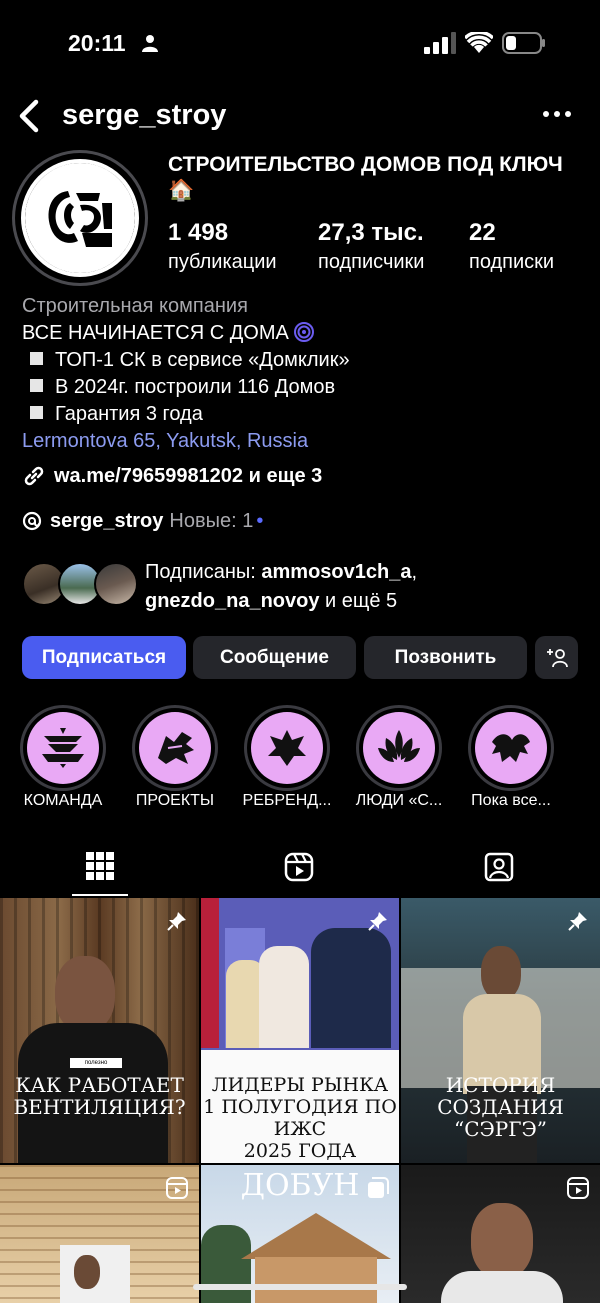 This screenshot has width=600, height=1303. I want to click on post-badge: полезно, so click(96, 1063).